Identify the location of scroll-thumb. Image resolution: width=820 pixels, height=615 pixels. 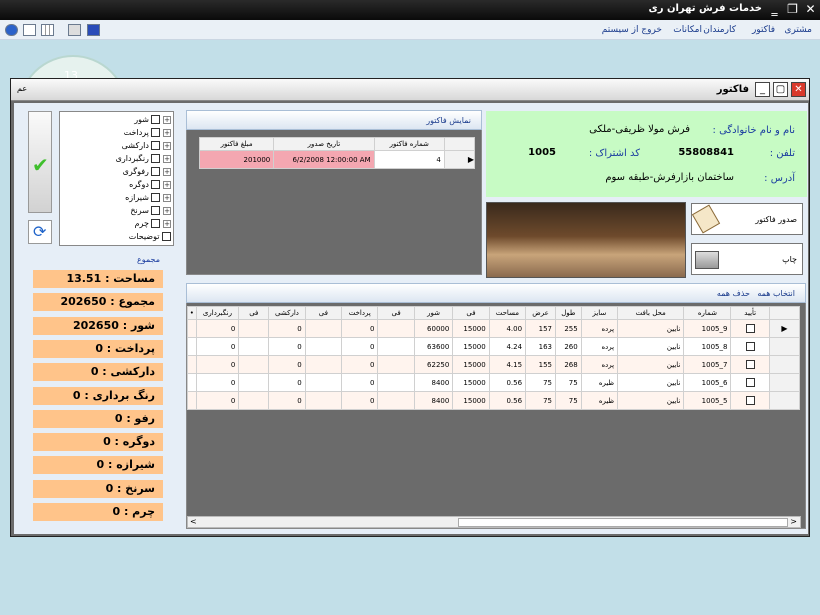
(623, 522).